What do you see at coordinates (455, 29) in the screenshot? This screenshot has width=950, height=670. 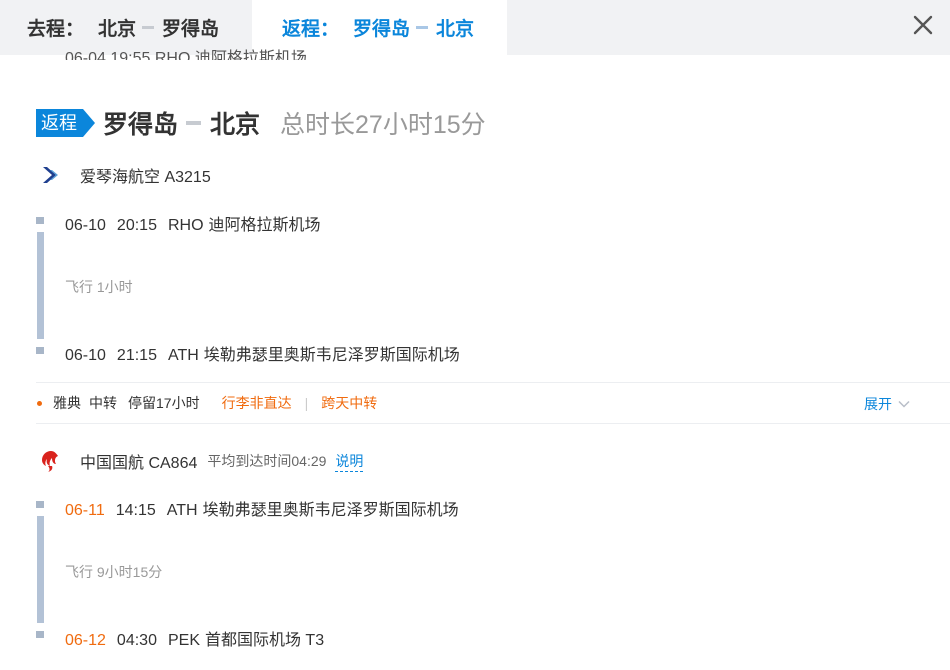 I see `tab-return-to: 北京` at bounding box center [455, 29].